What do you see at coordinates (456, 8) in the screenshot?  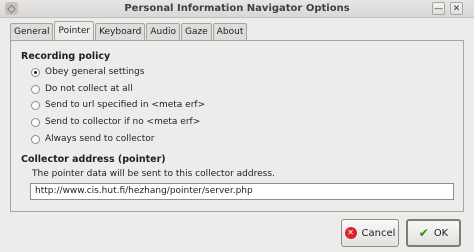 I see `close-button: ✕` at bounding box center [456, 8].